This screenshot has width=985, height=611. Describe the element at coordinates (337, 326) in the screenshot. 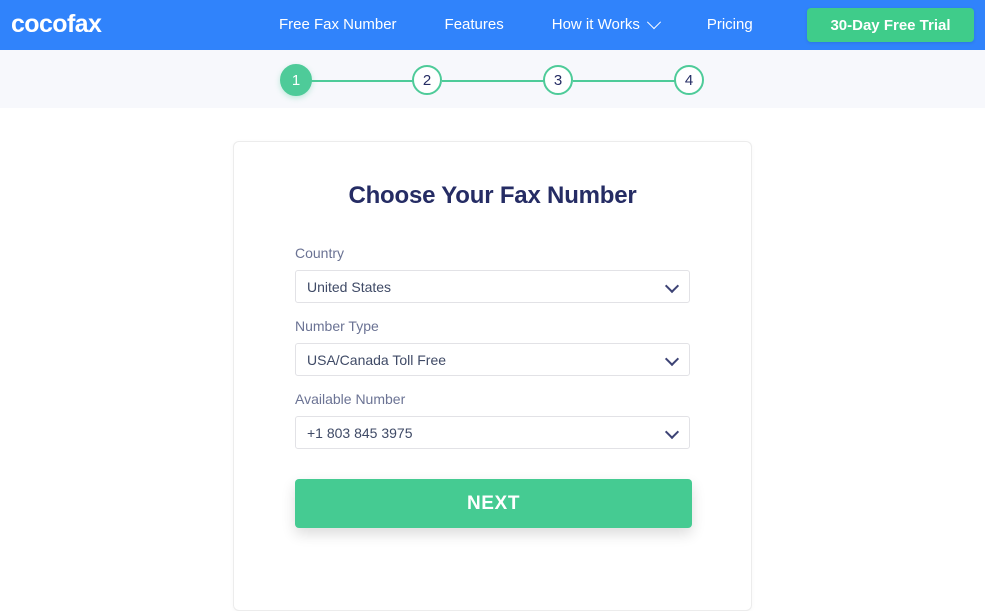

I see `number-type-label: Number Type` at that location.